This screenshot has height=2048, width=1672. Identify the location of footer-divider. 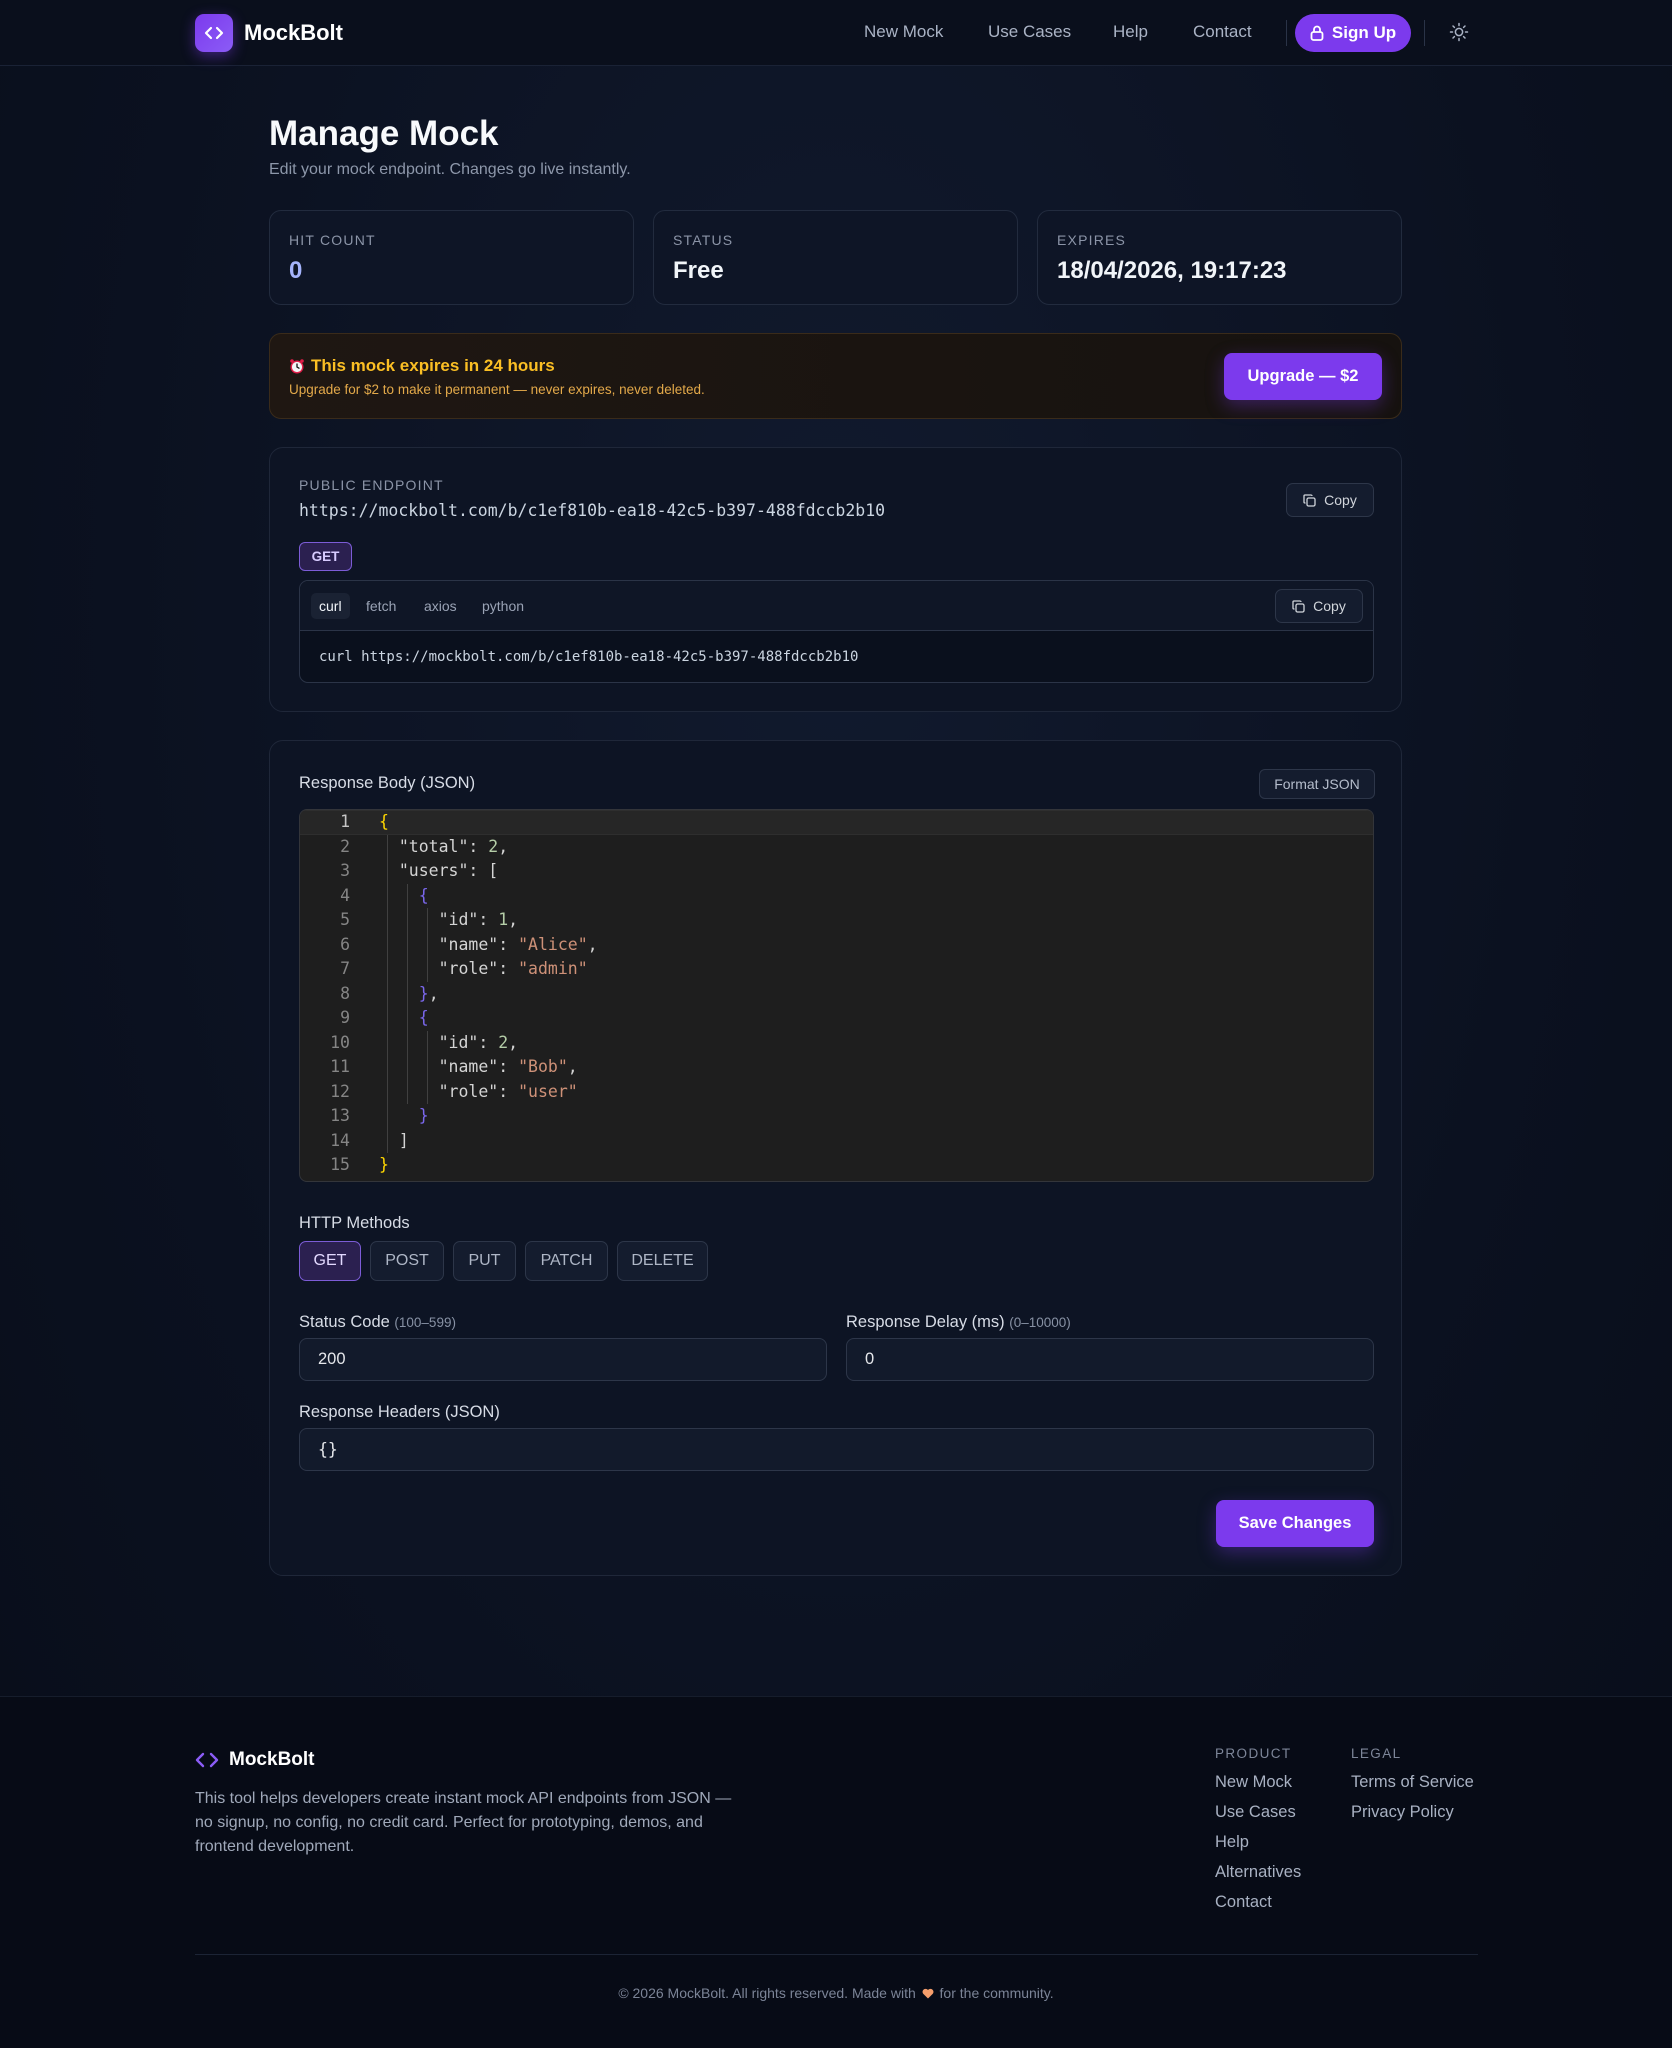
(836, 1954).